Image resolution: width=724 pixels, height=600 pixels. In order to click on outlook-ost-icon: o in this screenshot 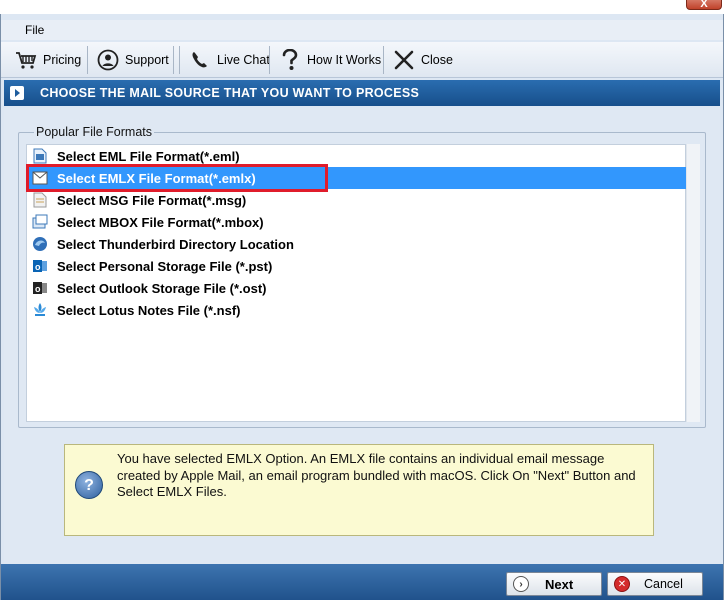, I will do `click(40, 288)`.